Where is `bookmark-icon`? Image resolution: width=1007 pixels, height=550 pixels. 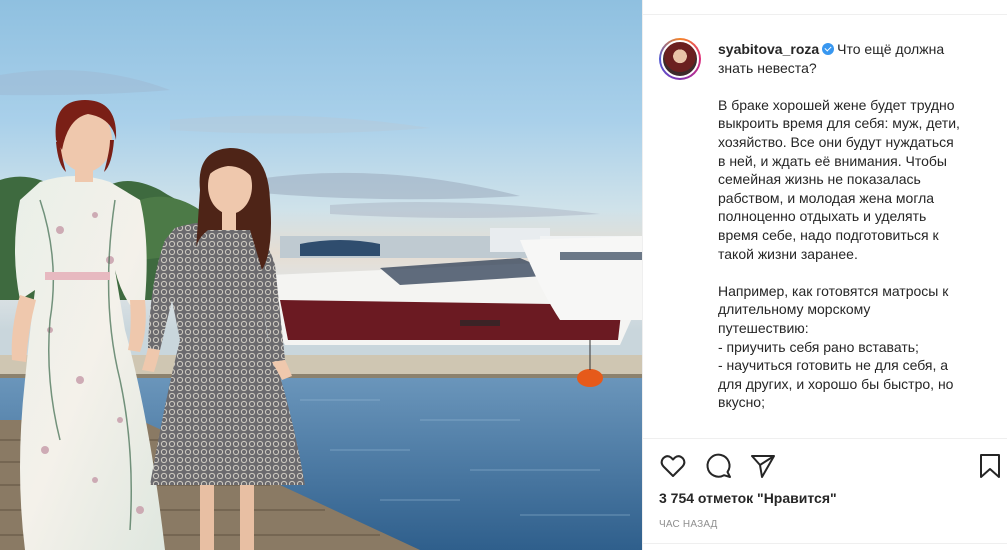 bookmark-icon is located at coordinates (990, 466).